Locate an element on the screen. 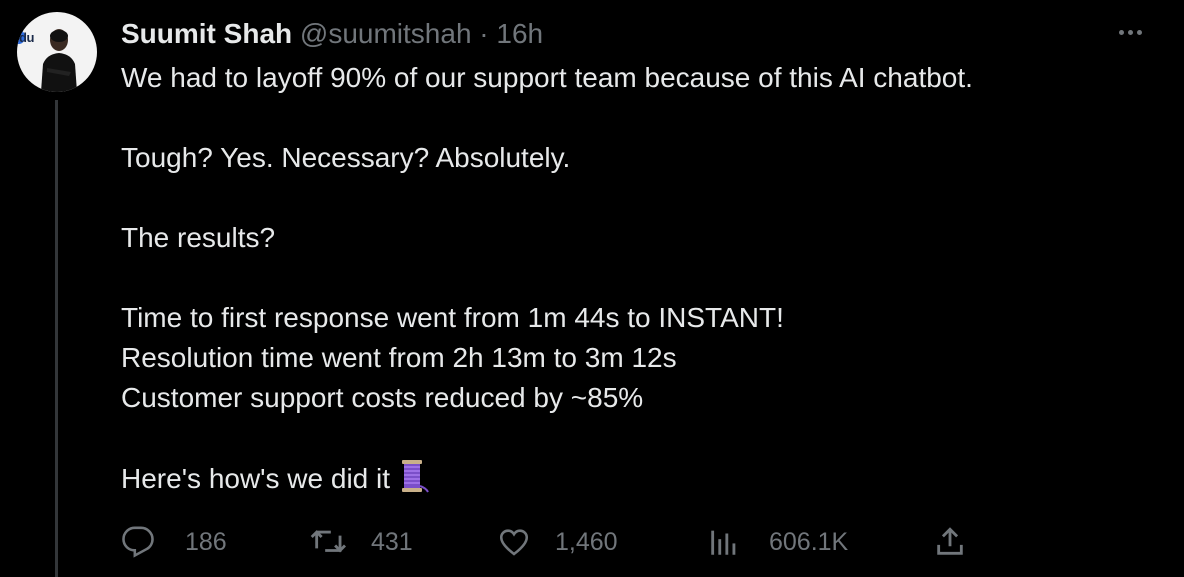 The width and height of the screenshot is (1184, 577). author-name: Suumit Shah is located at coordinates (206, 33).